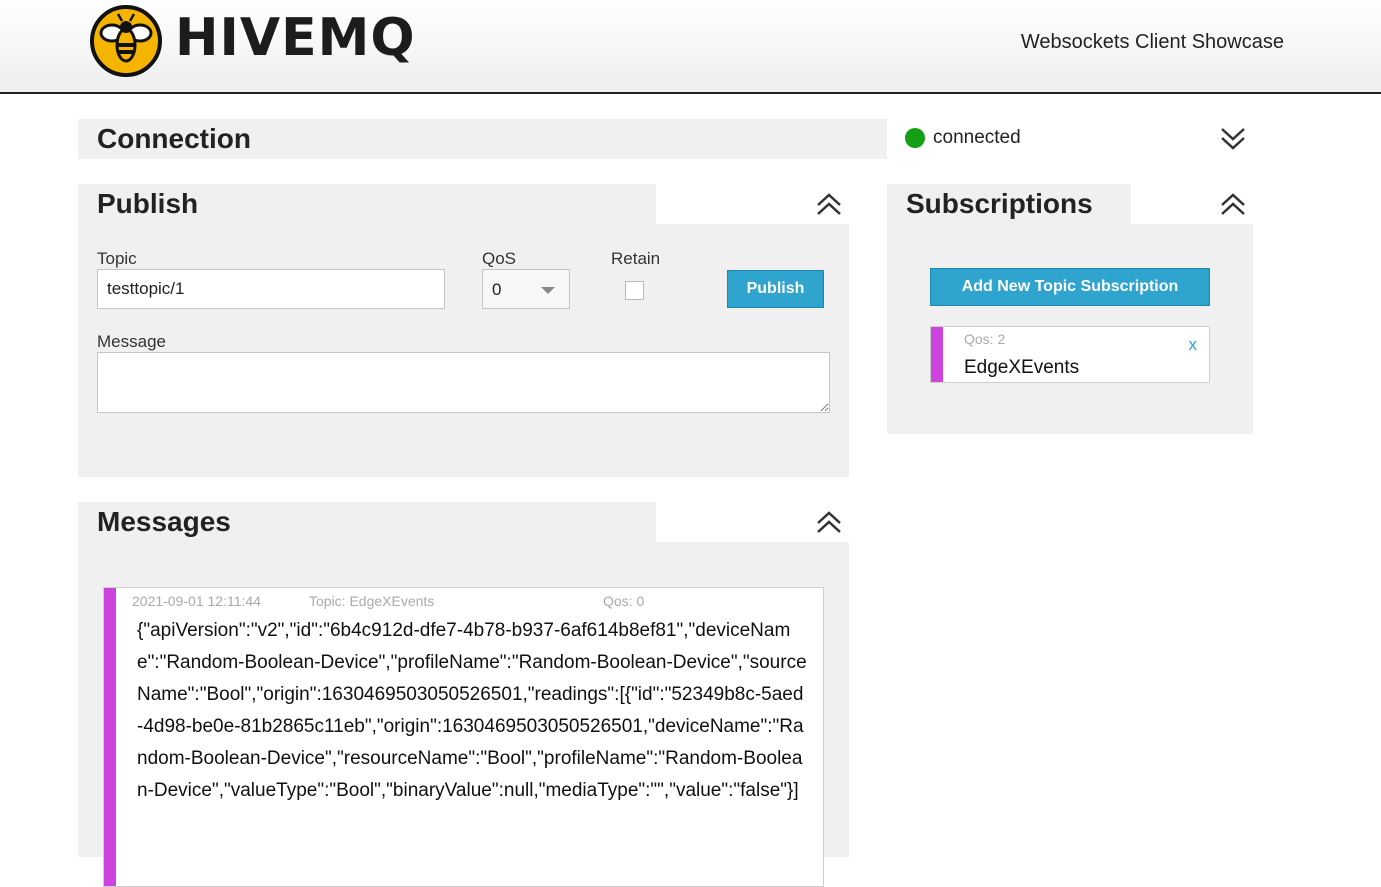 The height and width of the screenshot is (887, 1381). I want to click on connection-title: Connection, so click(482, 139).